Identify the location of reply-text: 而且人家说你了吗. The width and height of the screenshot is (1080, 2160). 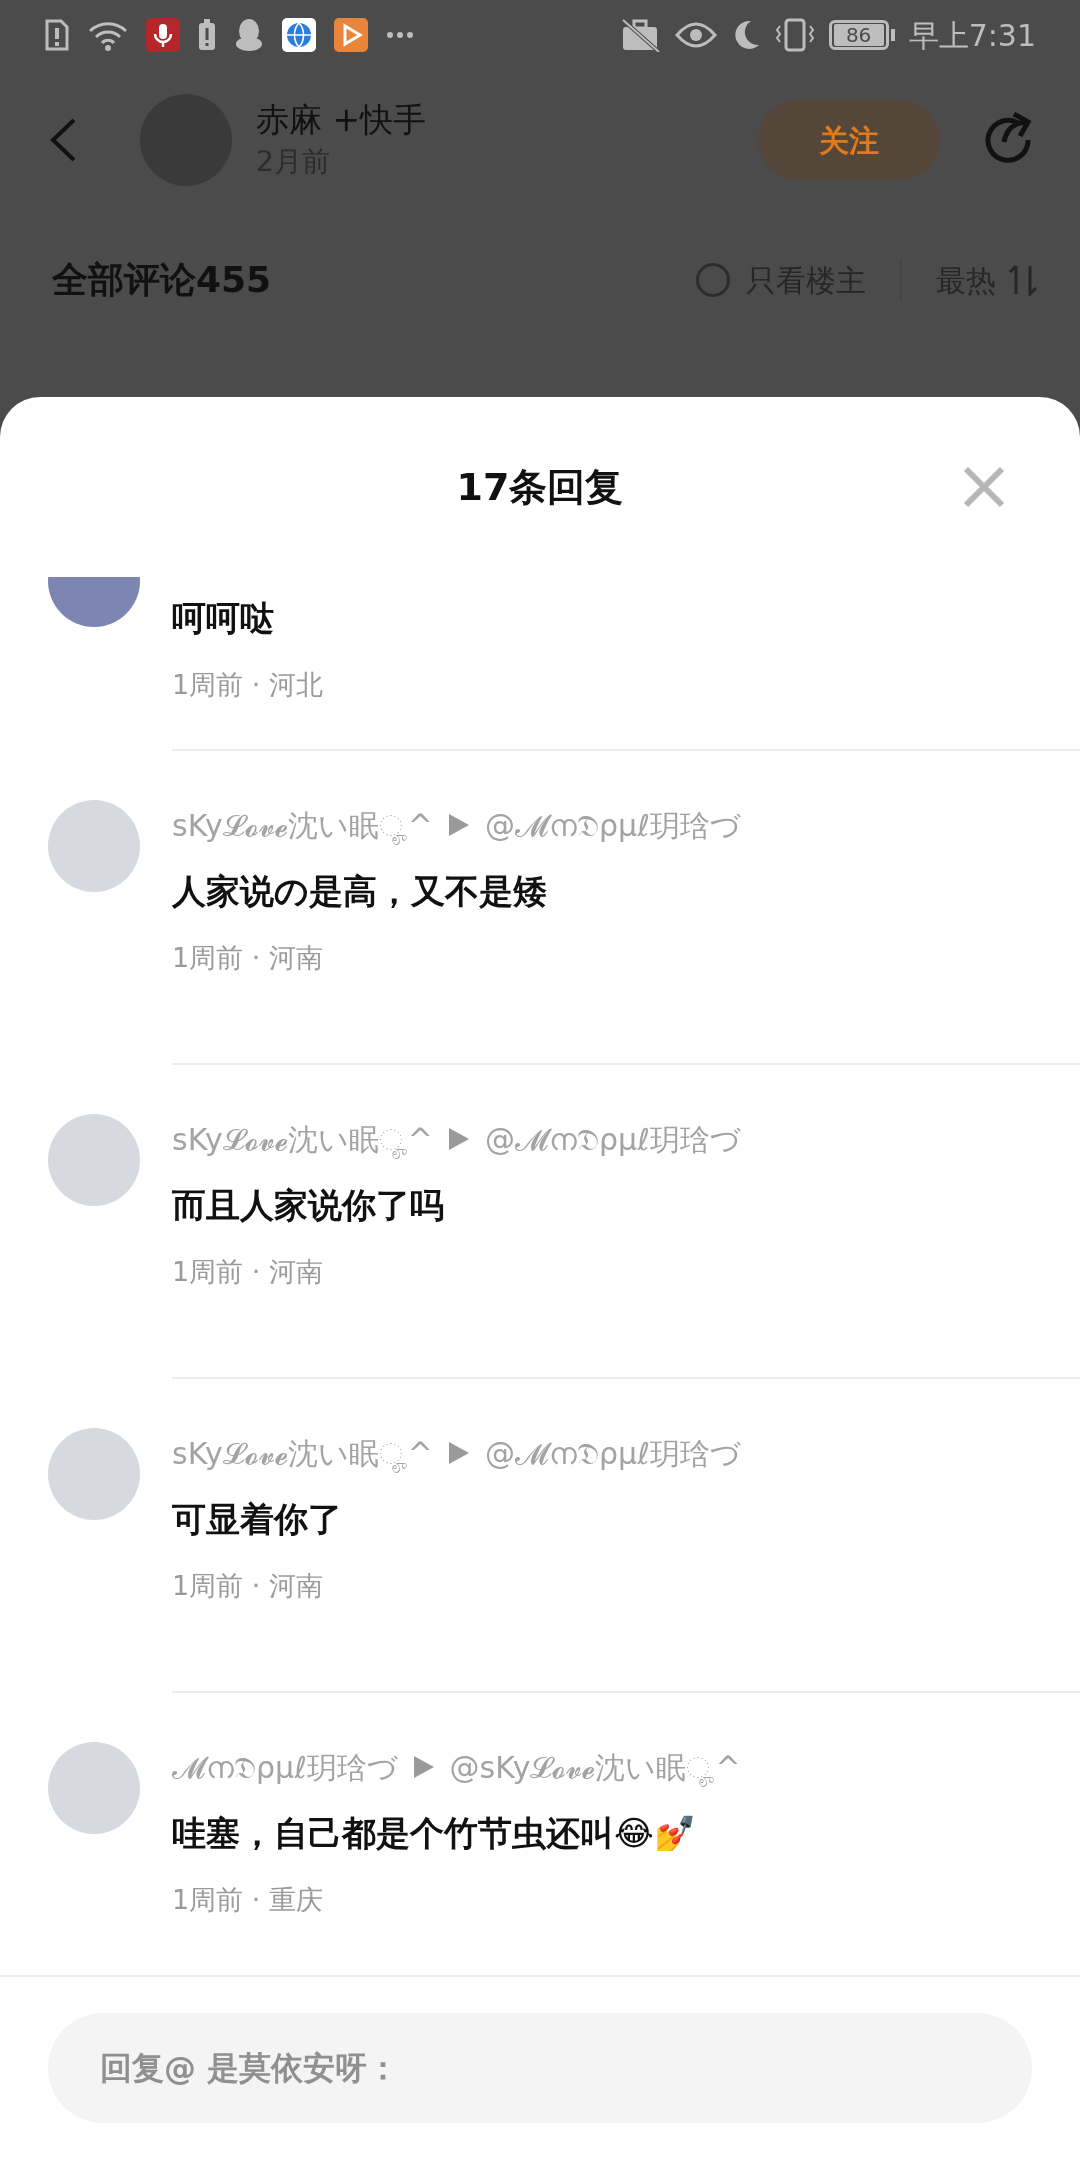
(308, 1205).